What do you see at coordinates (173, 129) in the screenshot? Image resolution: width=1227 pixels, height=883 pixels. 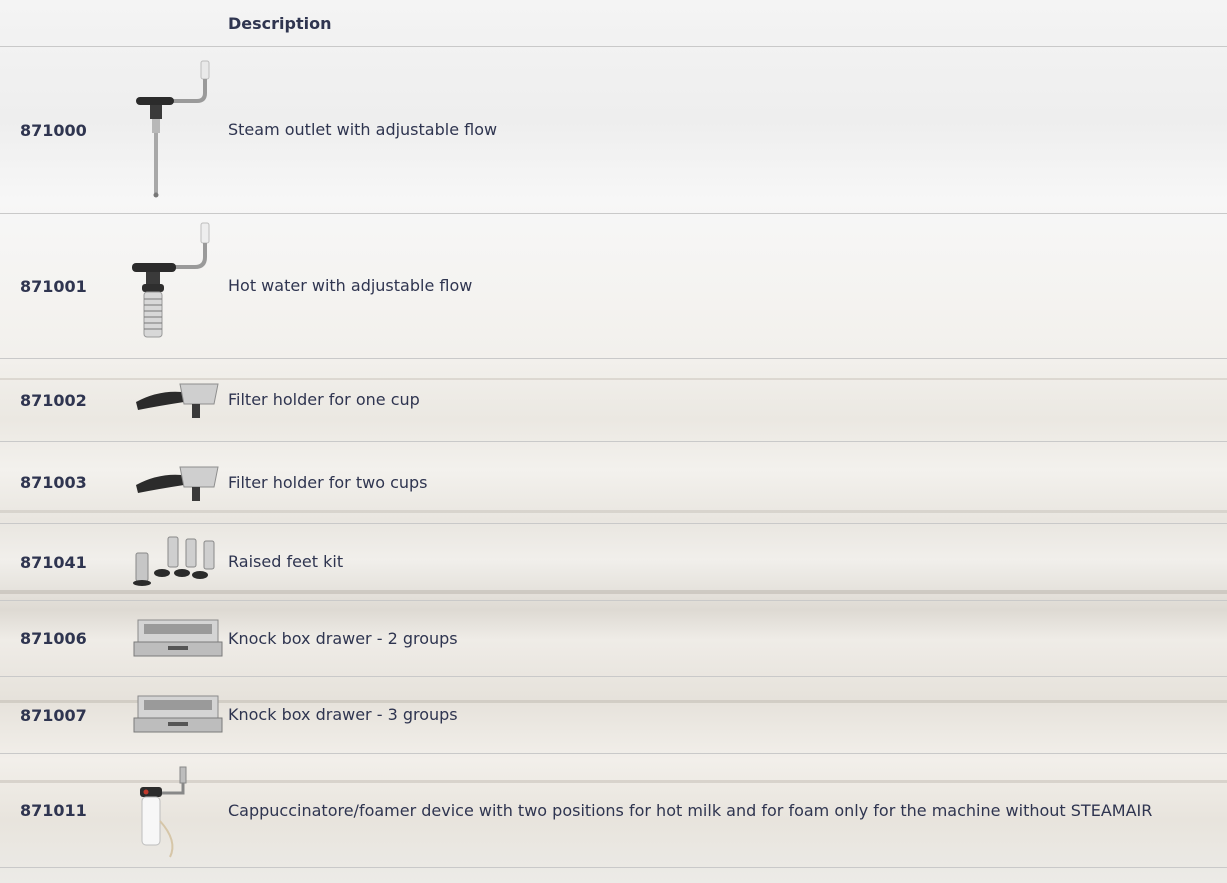 I see `steam-wand-icon` at bounding box center [173, 129].